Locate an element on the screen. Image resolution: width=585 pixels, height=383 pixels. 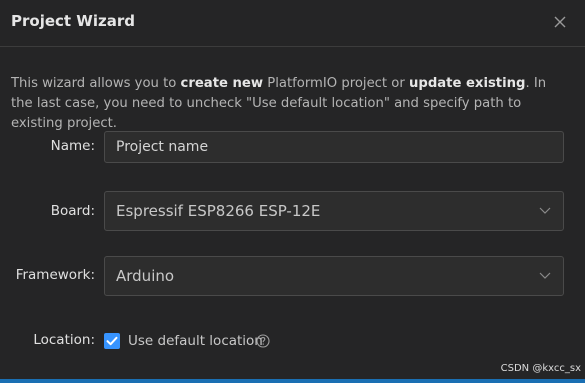
name-label-colon: : is located at coordinates (92, 146).